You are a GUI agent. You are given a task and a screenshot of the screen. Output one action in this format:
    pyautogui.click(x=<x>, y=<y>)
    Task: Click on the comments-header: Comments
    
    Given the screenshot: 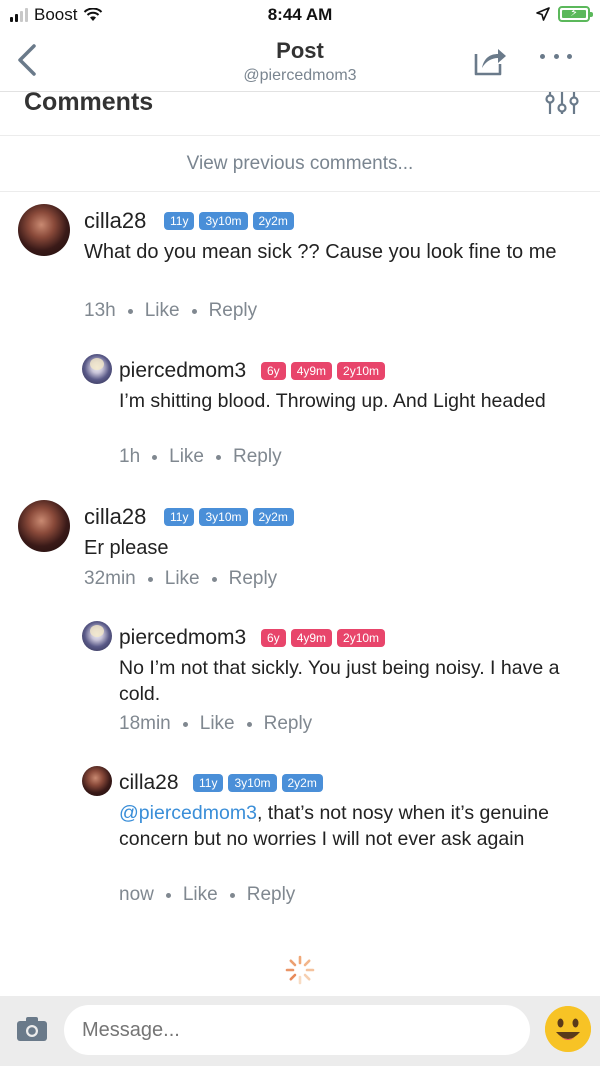 What is the action you would take?
    pyautogui.click(x=300, y=112)
    